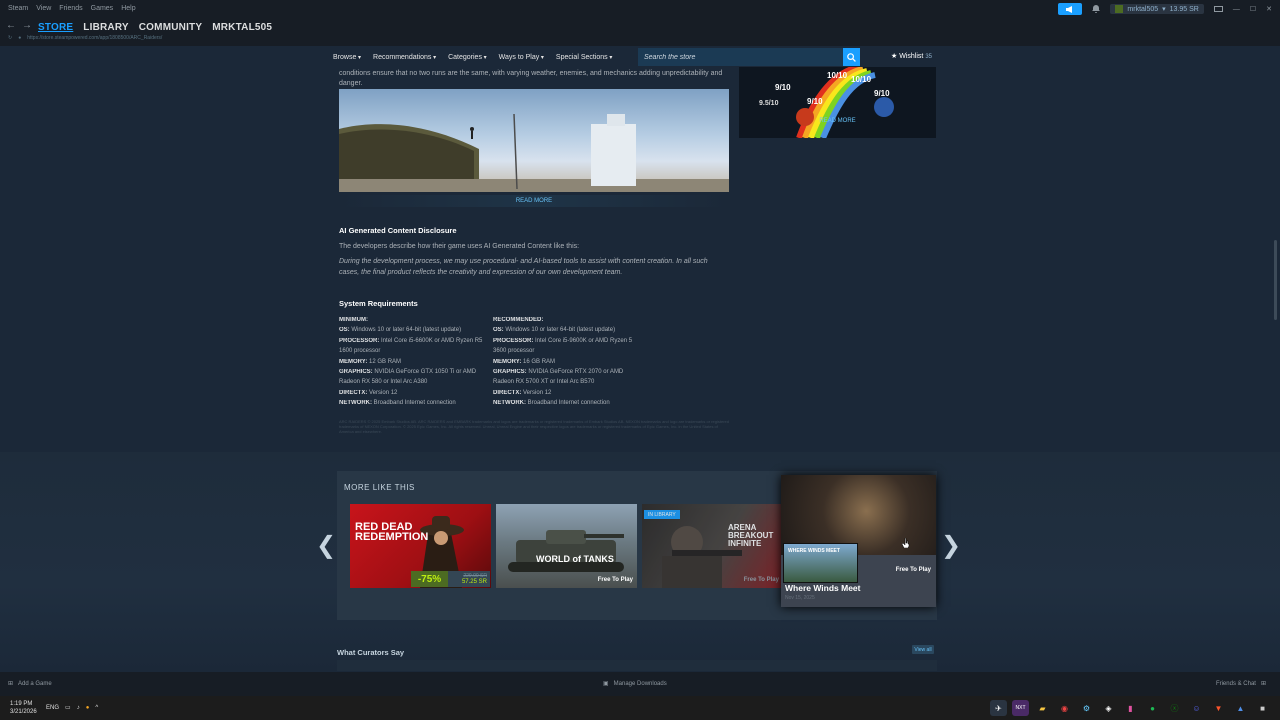  I want to click on about-screenshot, so click(534, 140).